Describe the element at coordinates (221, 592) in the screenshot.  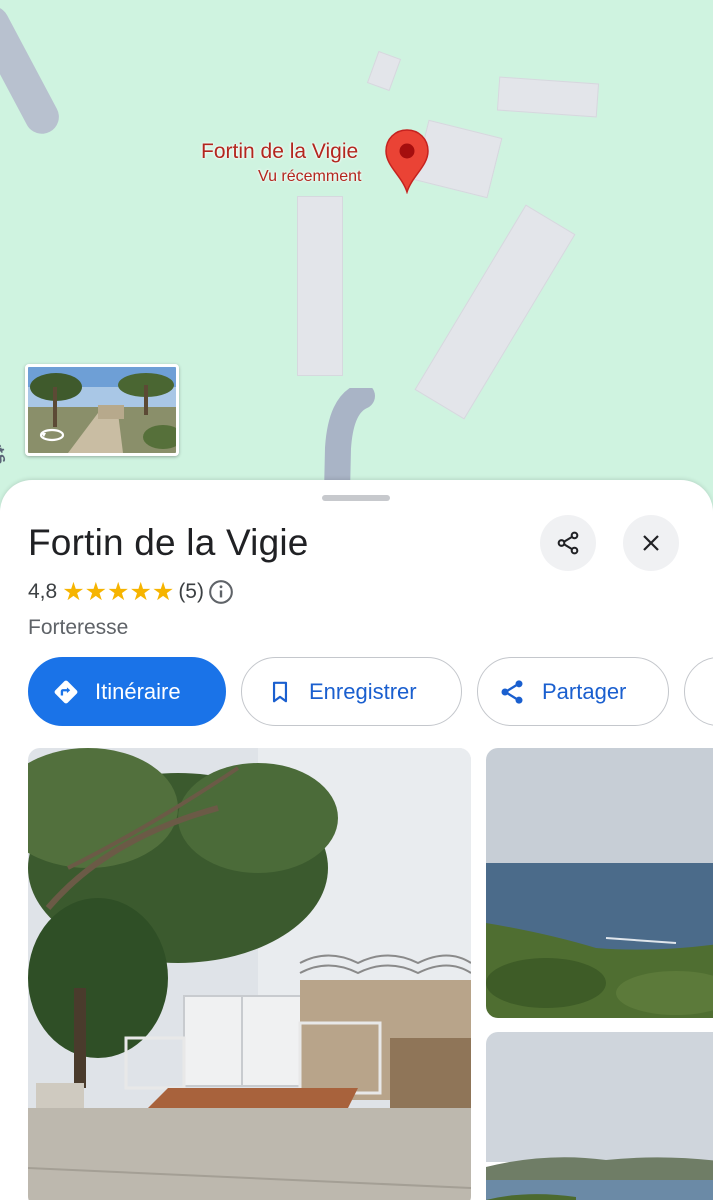
I see `info-icon` at that location.